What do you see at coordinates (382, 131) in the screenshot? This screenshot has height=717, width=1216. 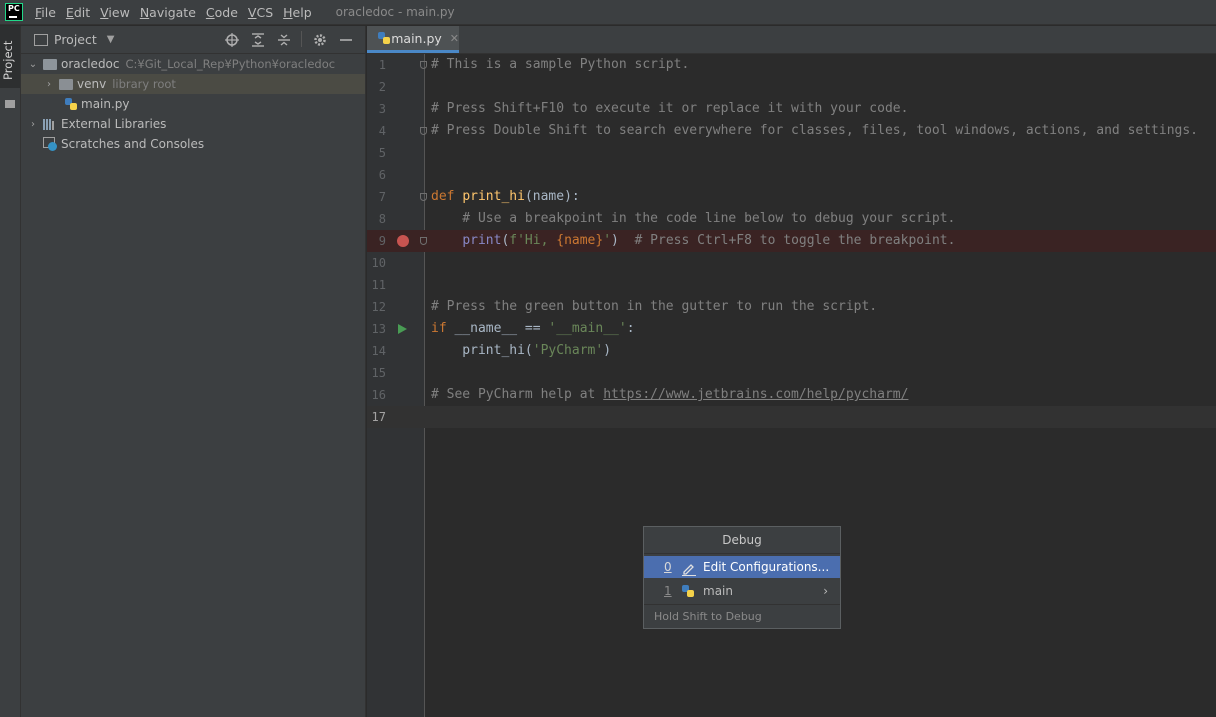 I see `line-number: 4` at bounding box center [382, 131].